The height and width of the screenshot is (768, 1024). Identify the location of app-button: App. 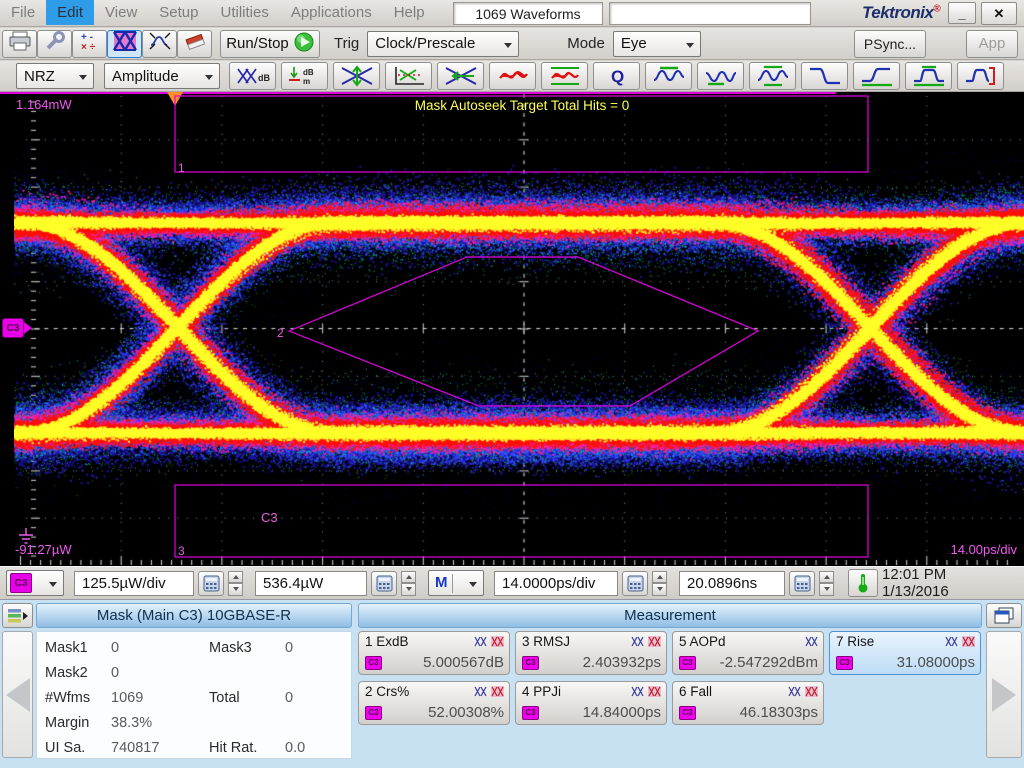
(992, 43).